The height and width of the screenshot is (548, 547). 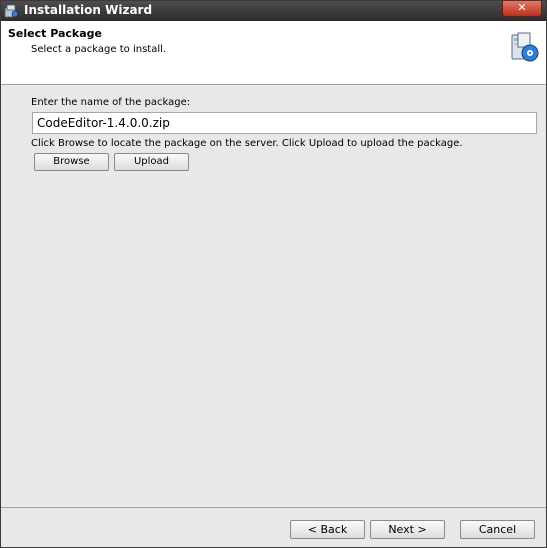 I want to click on browse-button: Browse, so click(x=71, y=162).